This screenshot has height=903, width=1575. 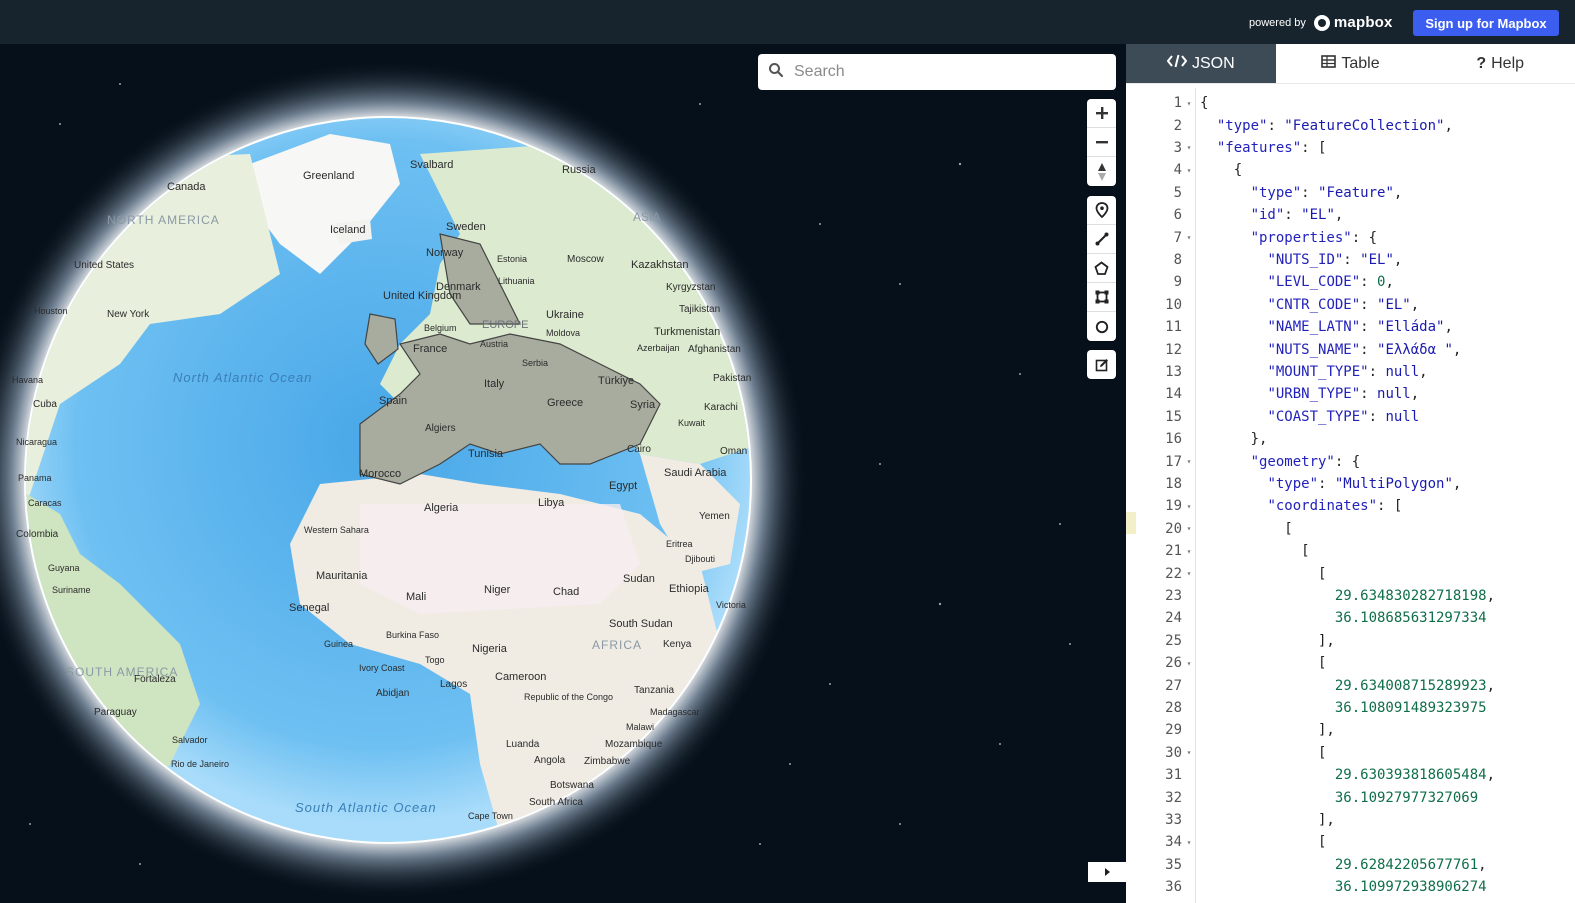 What do you see at coordinates (1350, 372) in the screenshot?
I see `code-line: 13 "MOUNT_TYPE": null,` at bounding box center [1350, 372].